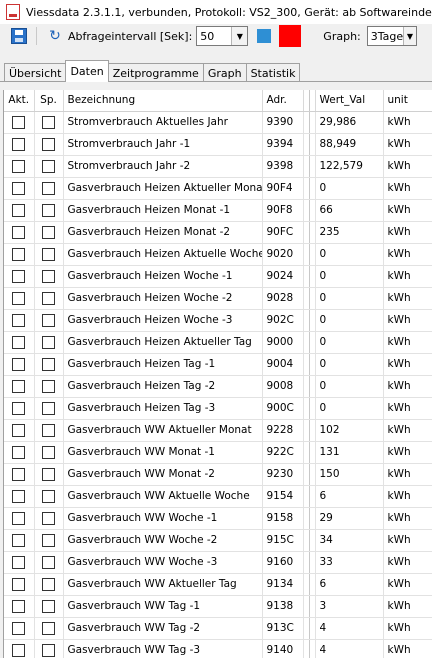 The height and width of the screenshot is (658, 432). I want to click on tab-statistik: Statistik, so click(273, 72).